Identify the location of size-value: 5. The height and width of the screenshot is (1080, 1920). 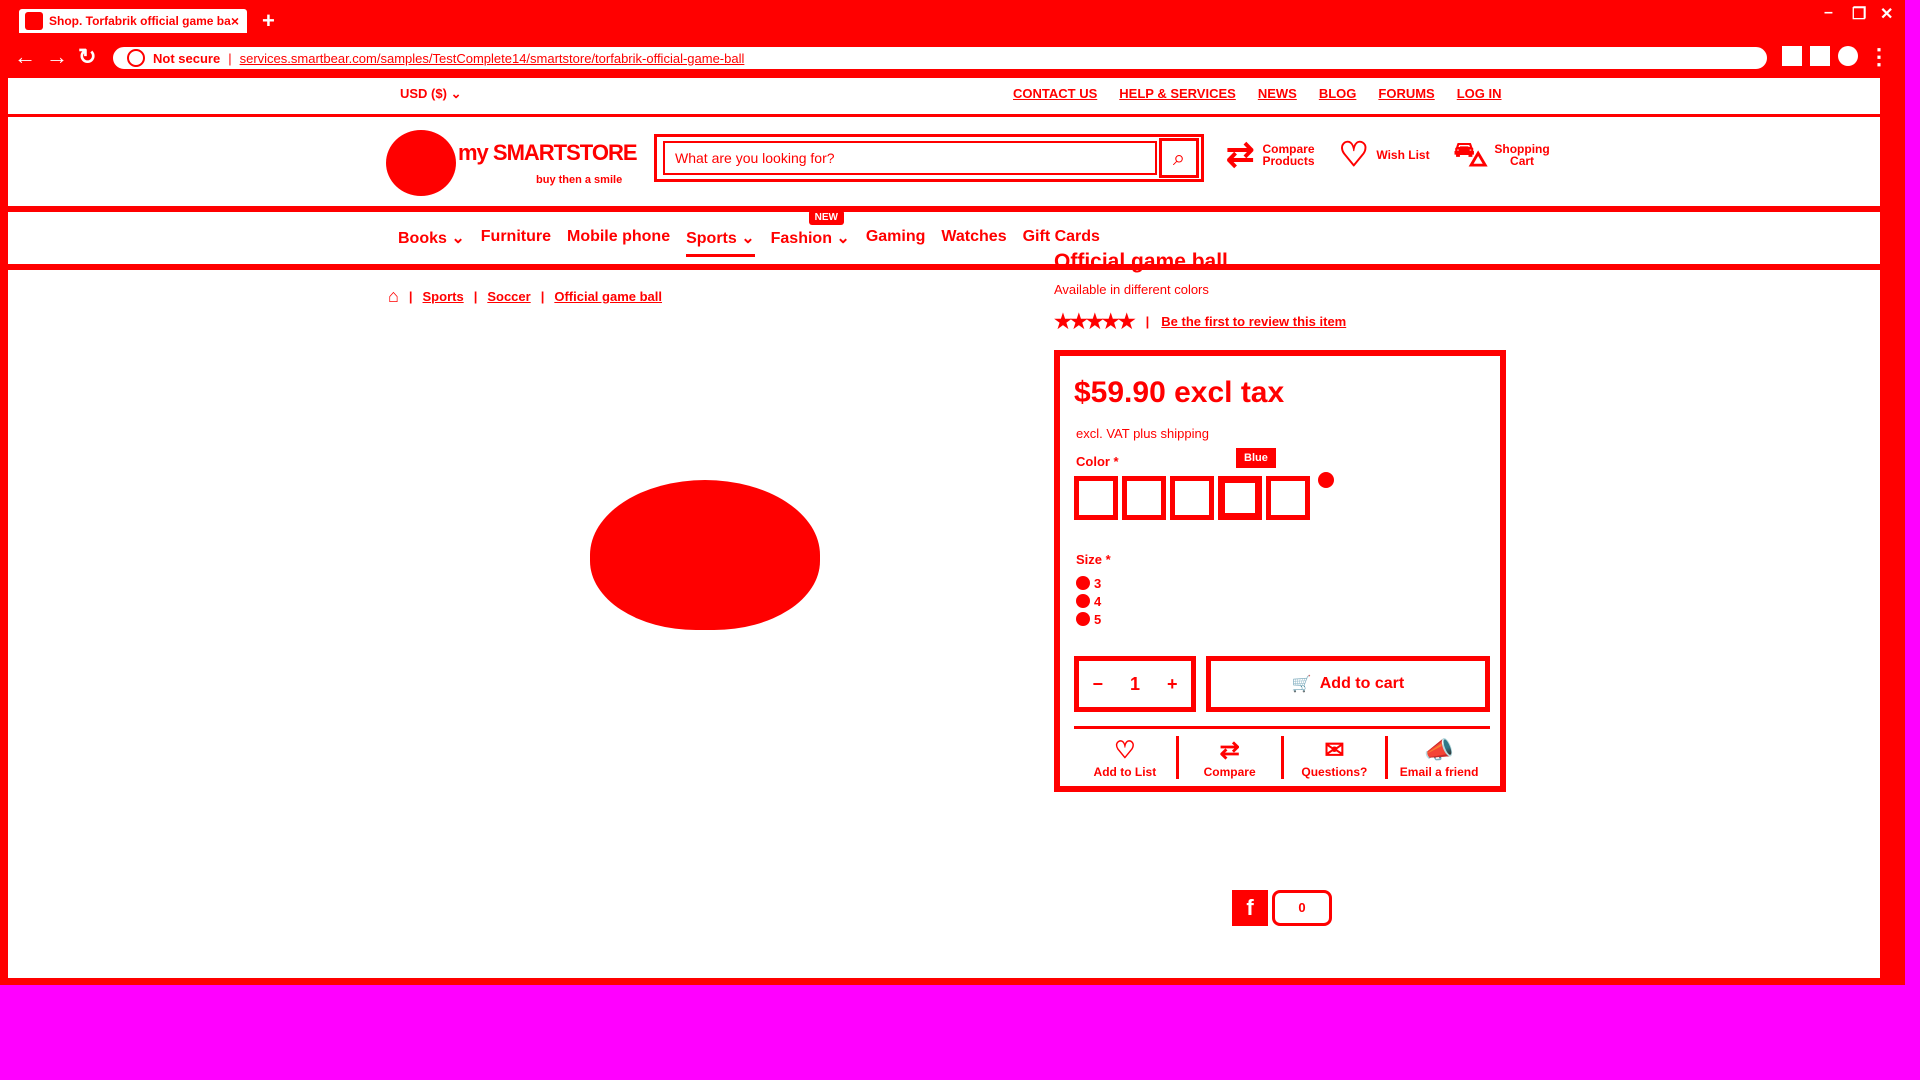
(1098, 619).